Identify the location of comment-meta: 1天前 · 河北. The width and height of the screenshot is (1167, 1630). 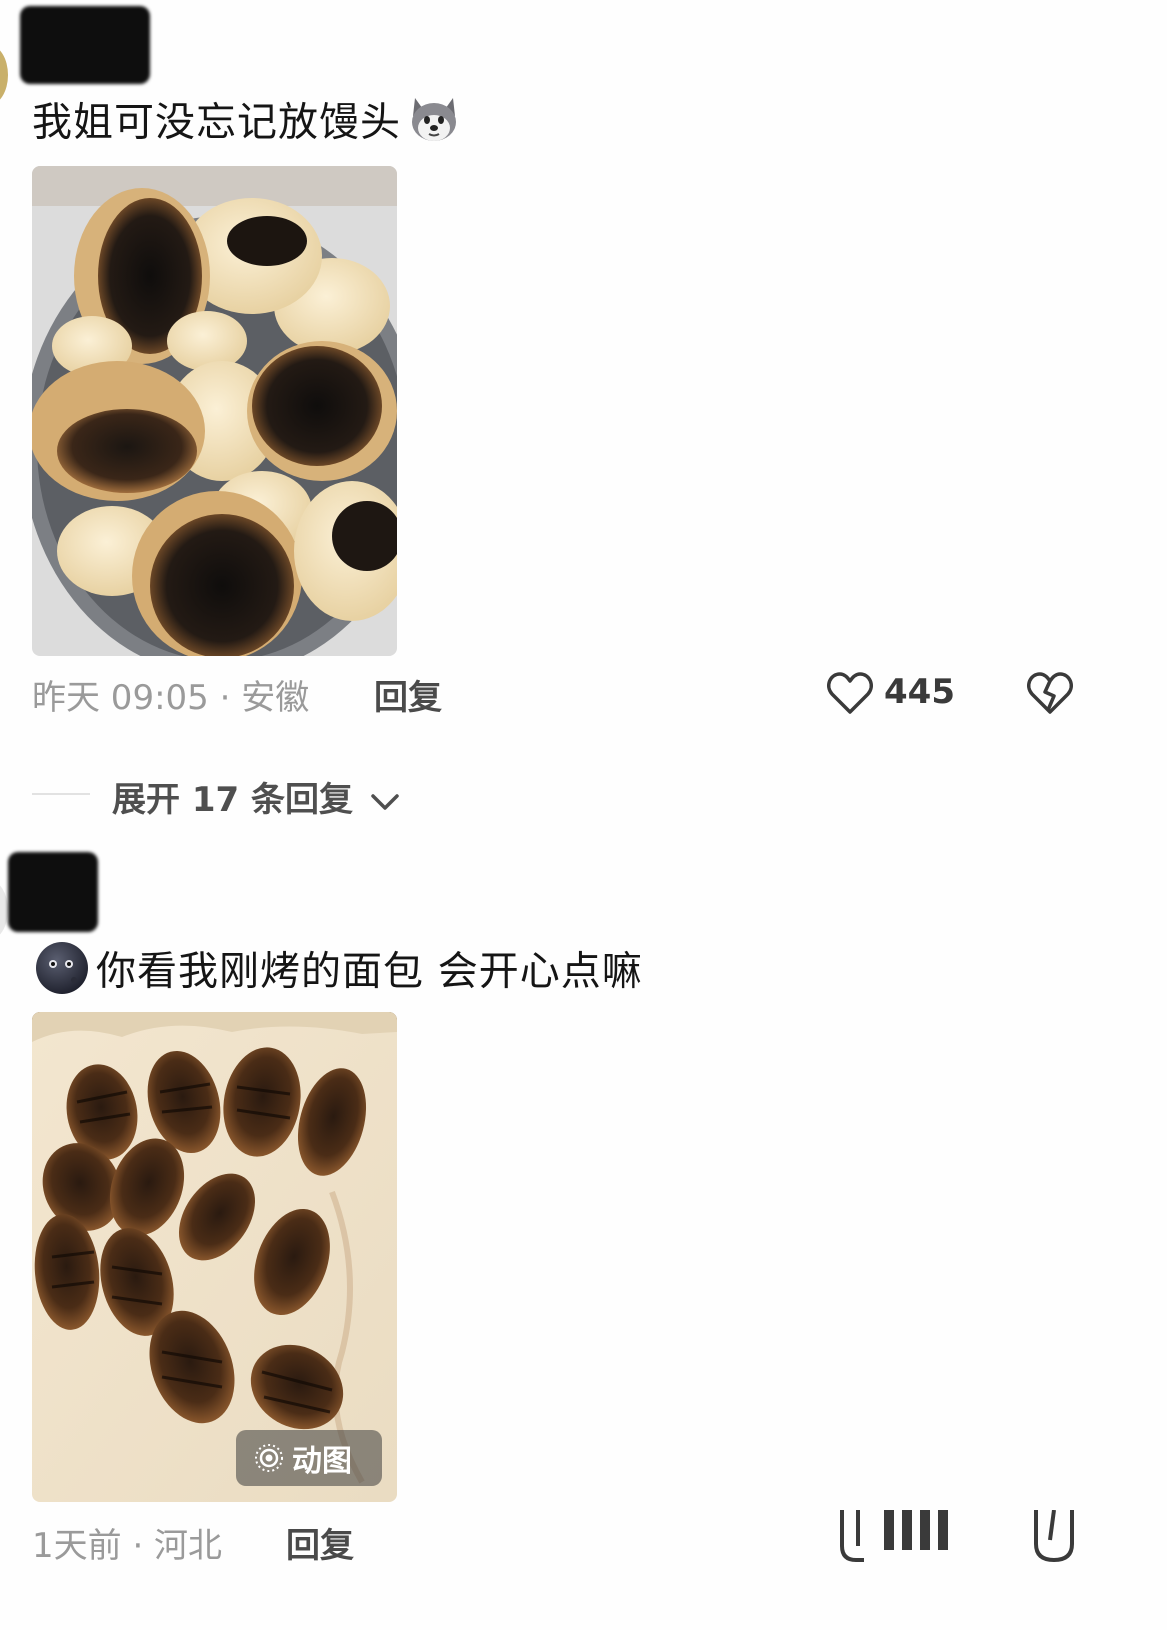
(127, 1546).